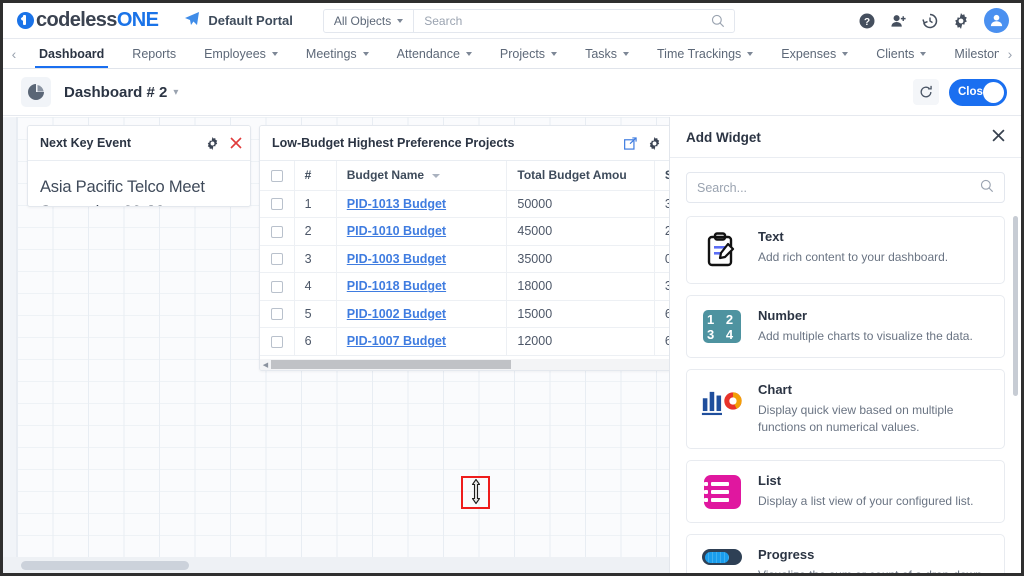 The width and height of the screenshot is (1024, 576). Describe the element at coordinates (71, 53) in the screenshot. I see `nav-item-dashboard: Dashboard` at that location.